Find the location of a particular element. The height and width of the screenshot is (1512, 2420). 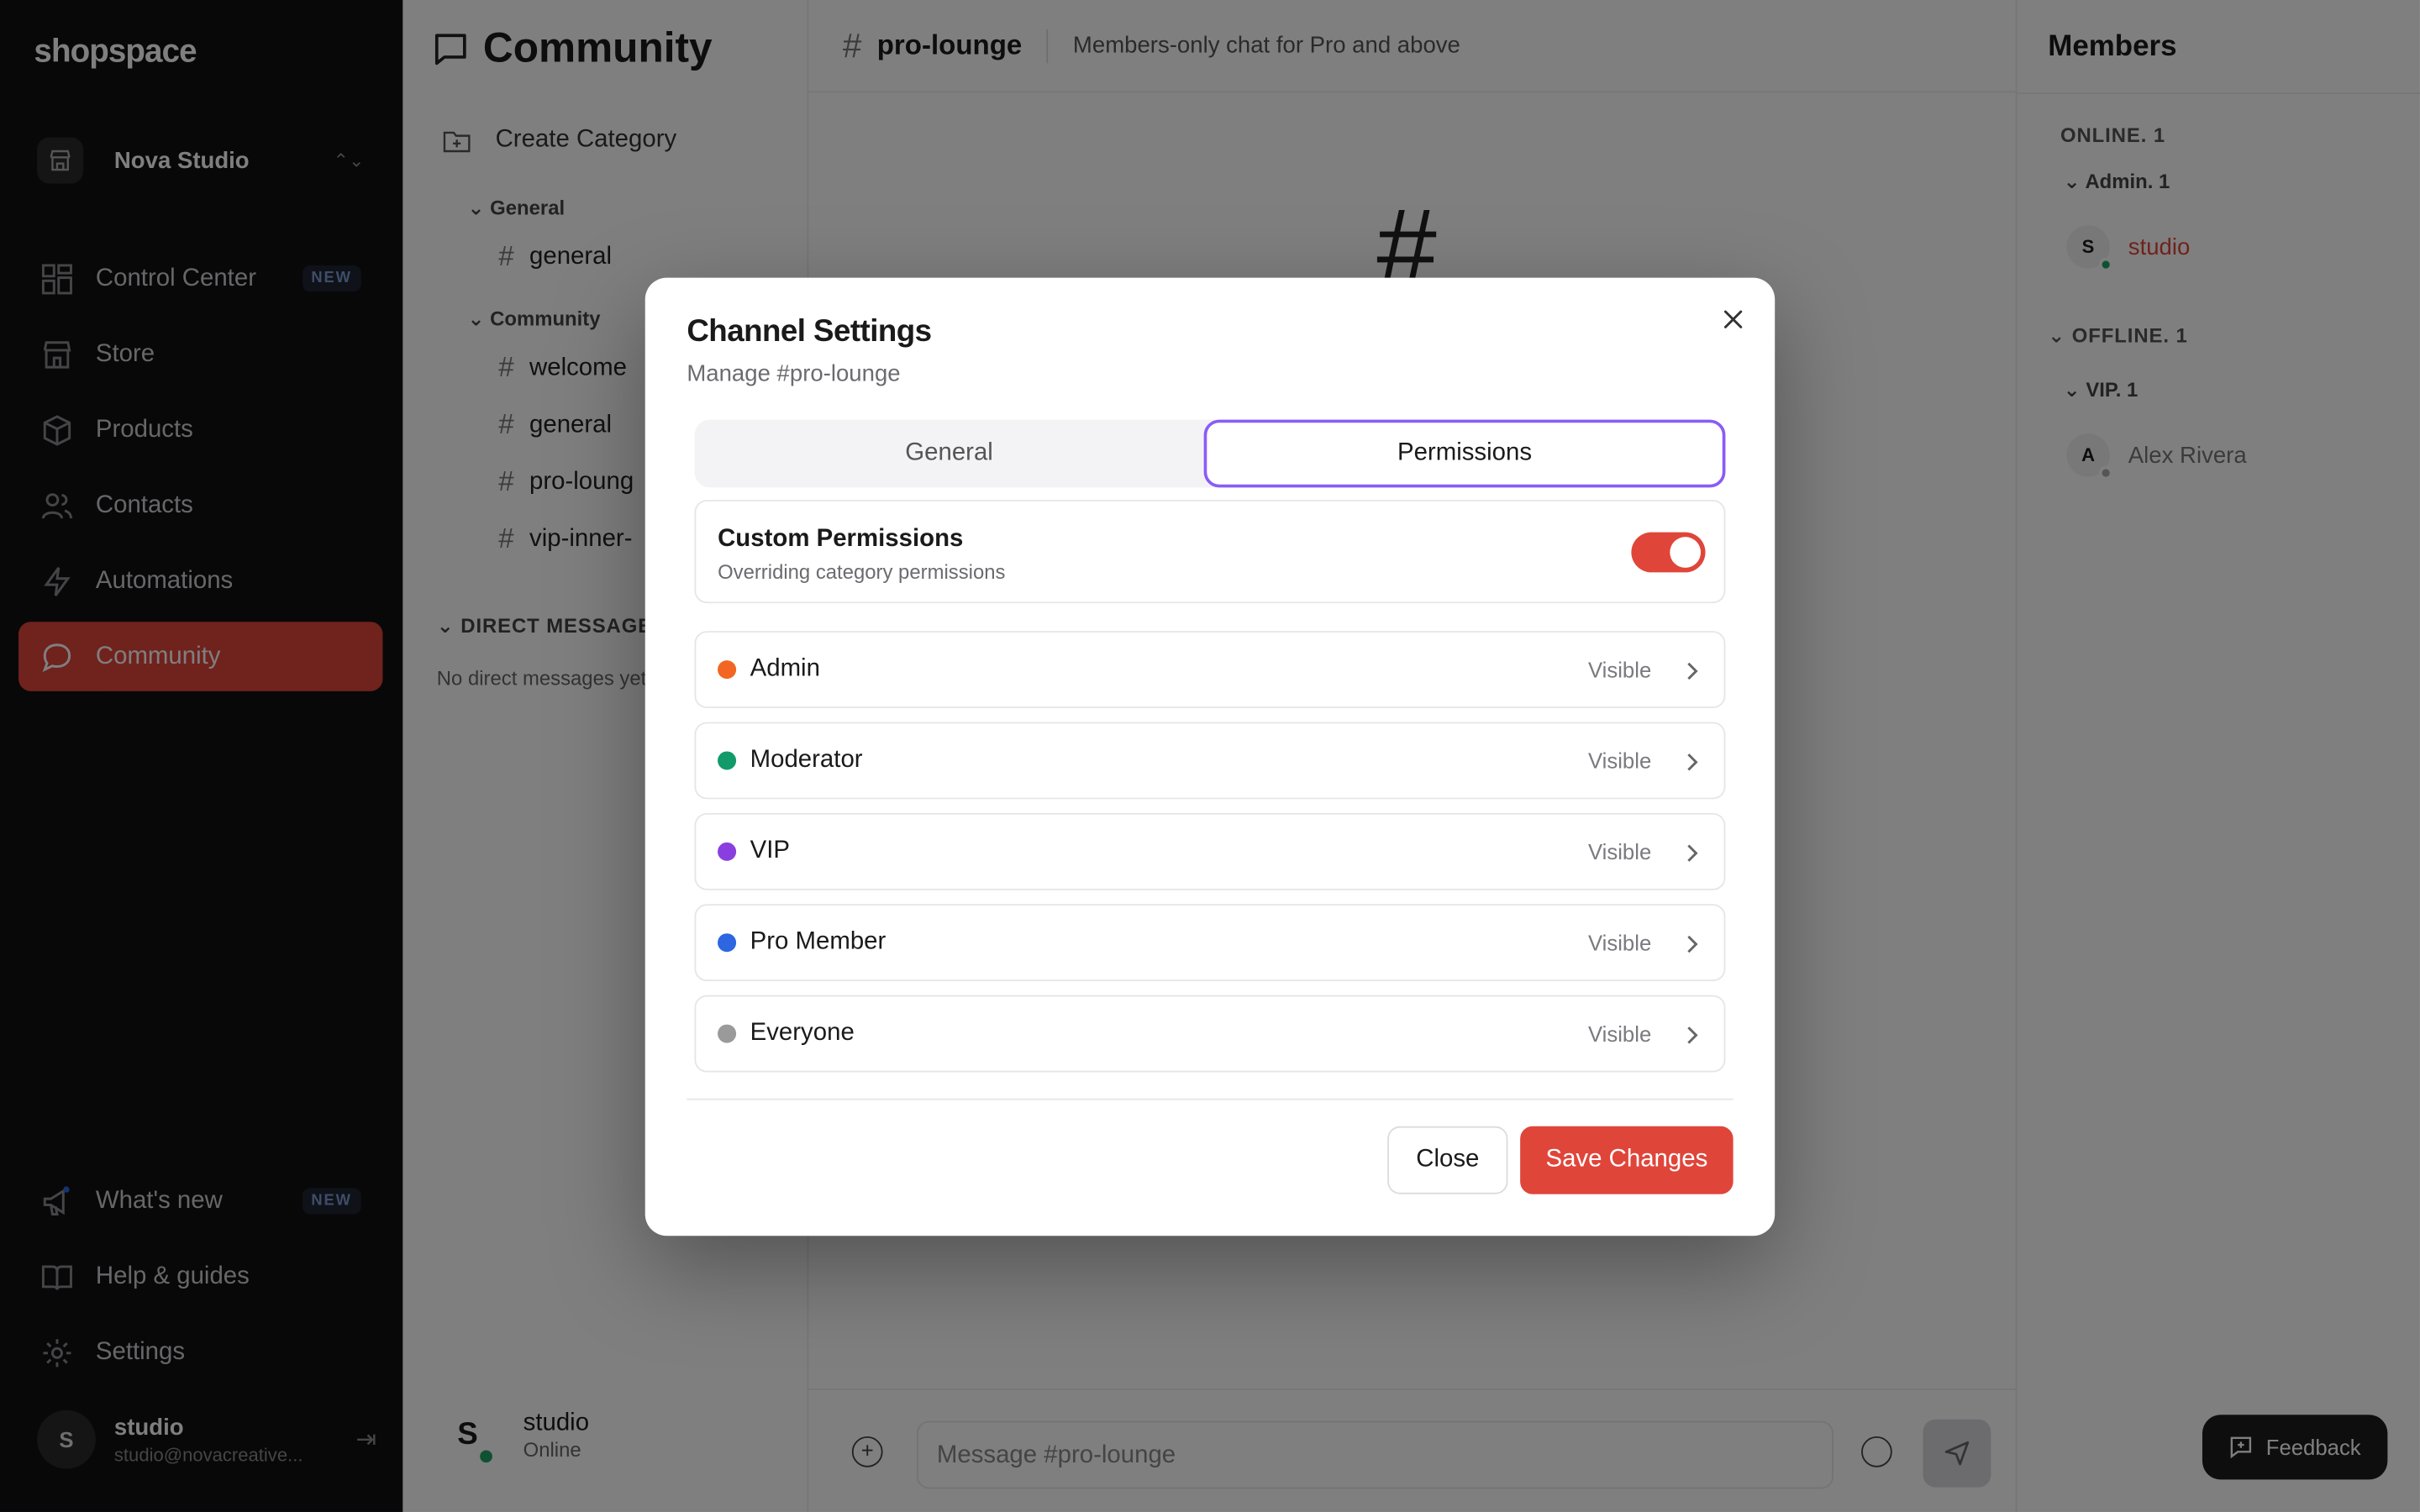

role-name: Moderator is located at coordinates (807, 760).